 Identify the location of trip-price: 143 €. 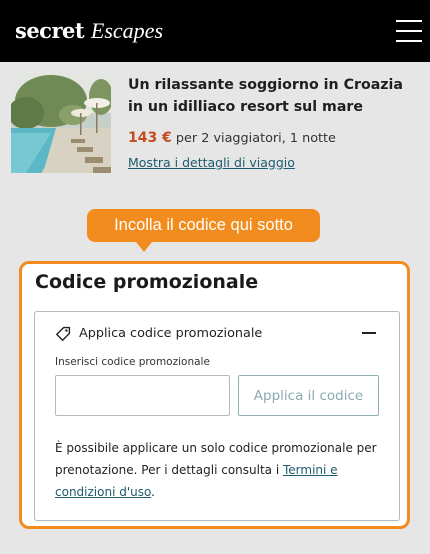
(150, 138).